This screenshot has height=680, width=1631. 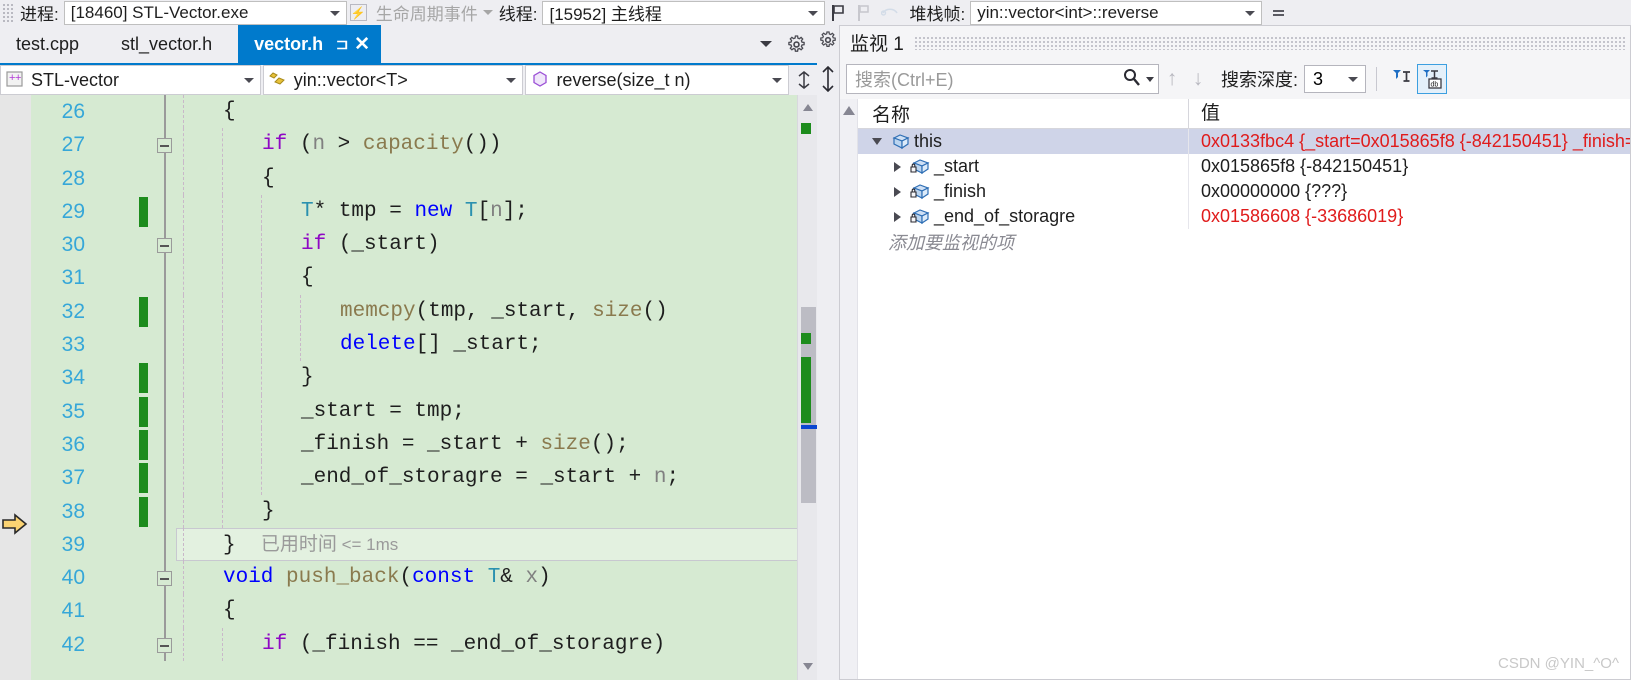 I want to click on pin-filter-button, so click(x=1402, y=79).